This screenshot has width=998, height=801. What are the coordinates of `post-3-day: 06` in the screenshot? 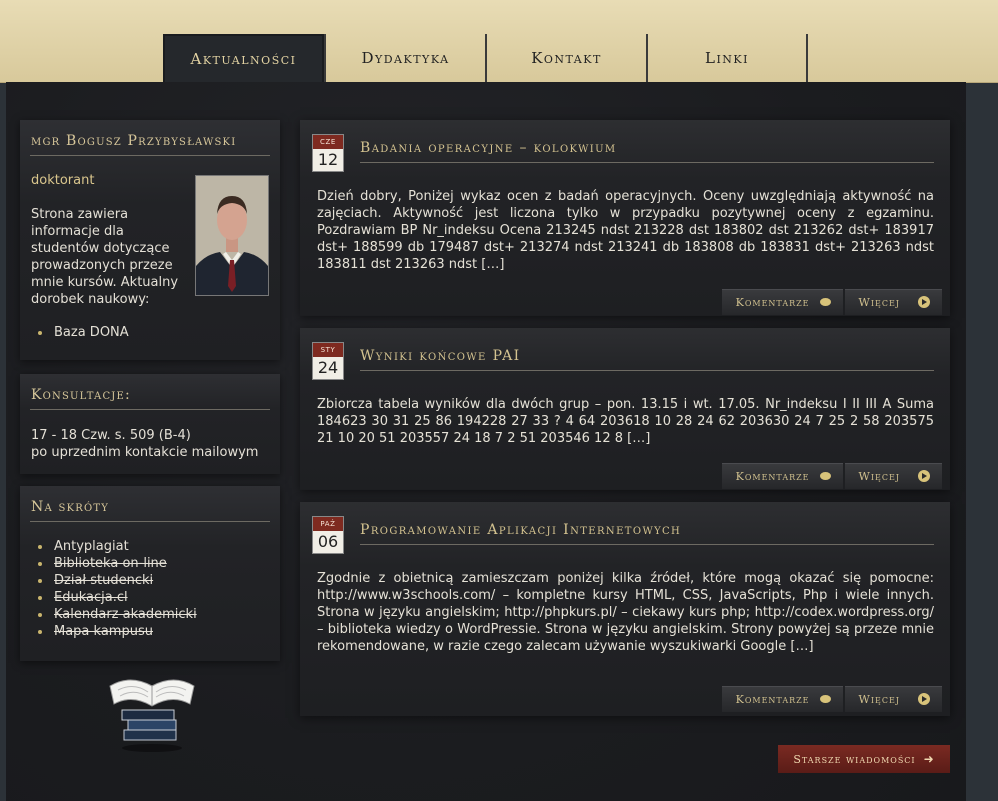 It's located at (328, 541).